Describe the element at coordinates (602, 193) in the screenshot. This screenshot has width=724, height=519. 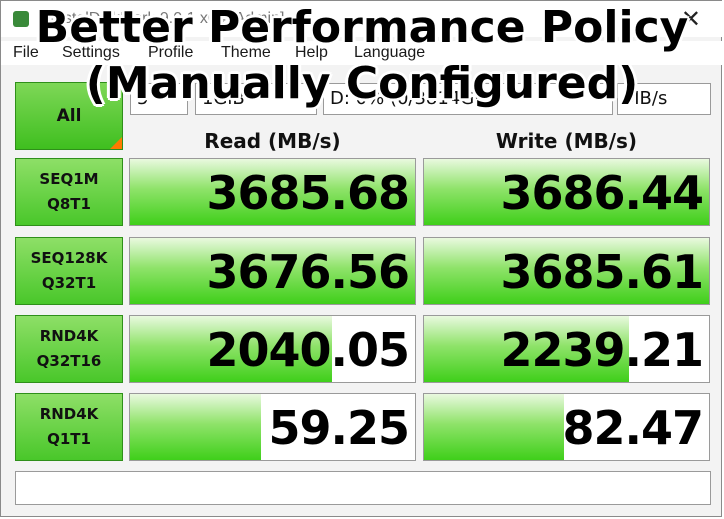
I see `write-result-value: 3686.44` at that location.